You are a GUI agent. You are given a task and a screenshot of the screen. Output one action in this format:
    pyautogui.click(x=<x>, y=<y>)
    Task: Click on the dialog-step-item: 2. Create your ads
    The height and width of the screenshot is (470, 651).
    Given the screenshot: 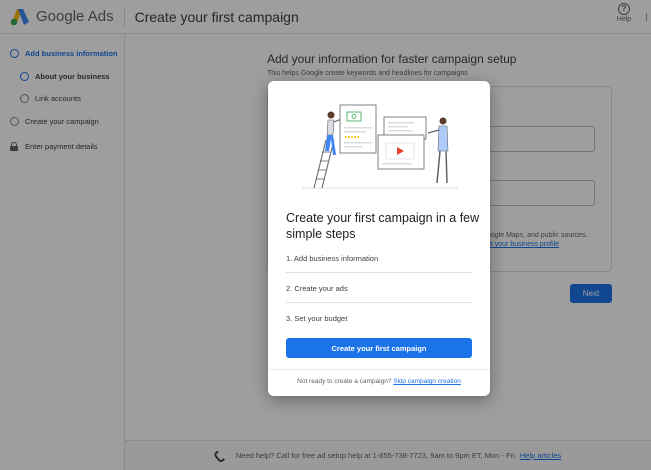 What is the action you would take?
    pyautogui.click(x=317, y=288)
    